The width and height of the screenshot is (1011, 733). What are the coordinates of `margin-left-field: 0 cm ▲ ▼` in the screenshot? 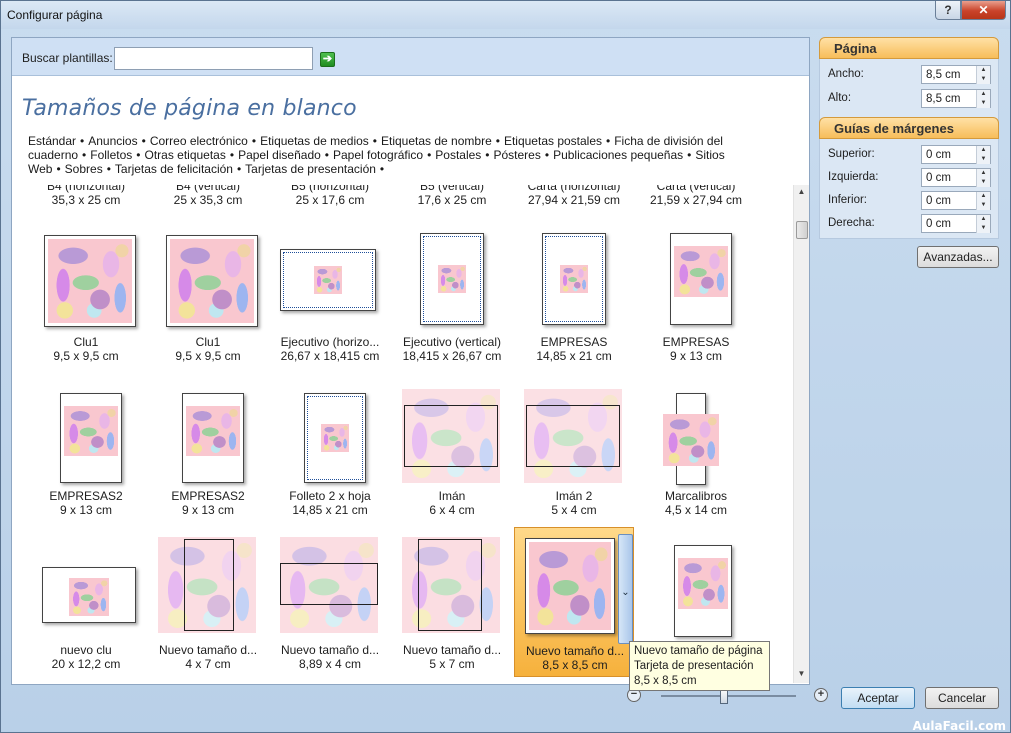 It's located at (956, 177).